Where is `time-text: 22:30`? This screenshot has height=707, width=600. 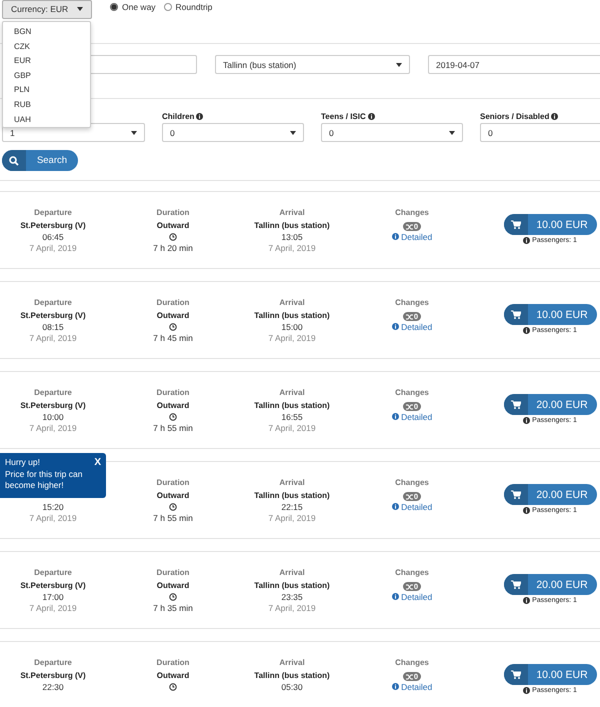
time-text: 22:30 is located at coordinates (53, 687).